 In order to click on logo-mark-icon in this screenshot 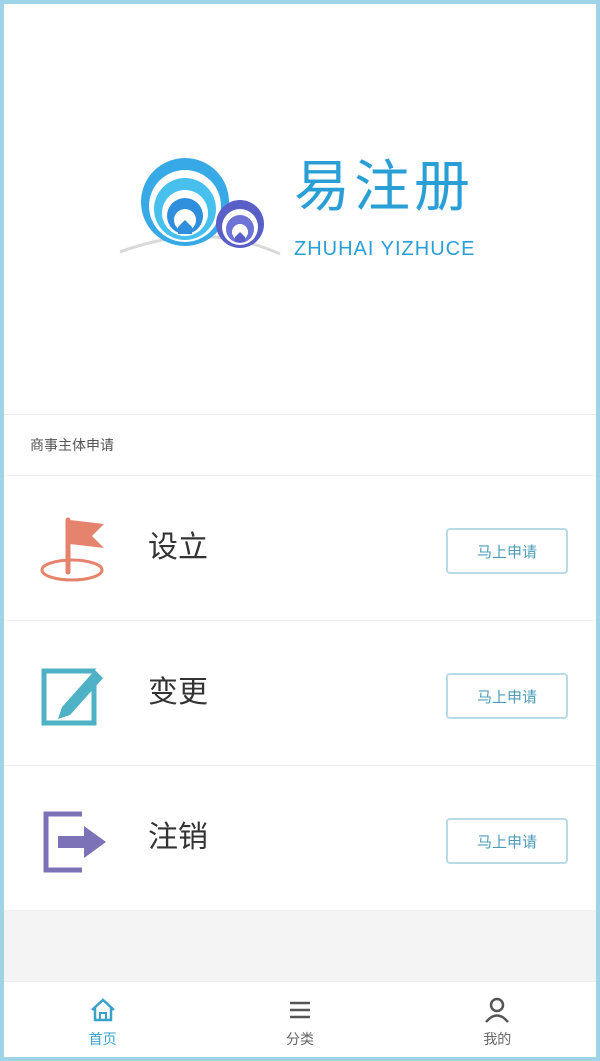, I will do `click(200, 207)`.